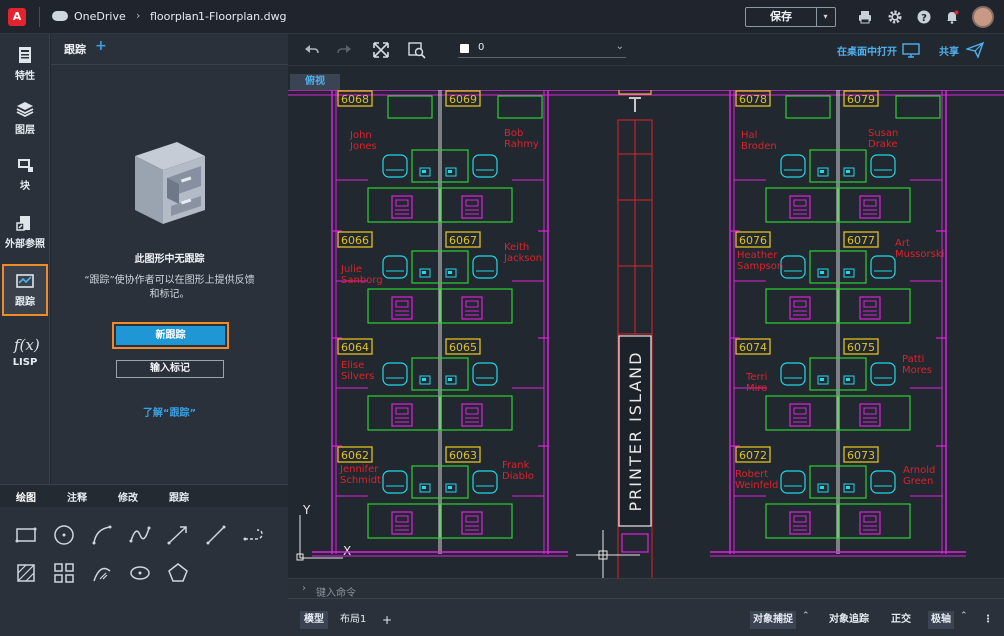 The height and width of the screenshot is (636, 1004). I want to click on share-link: 共享, so click(949, 50).